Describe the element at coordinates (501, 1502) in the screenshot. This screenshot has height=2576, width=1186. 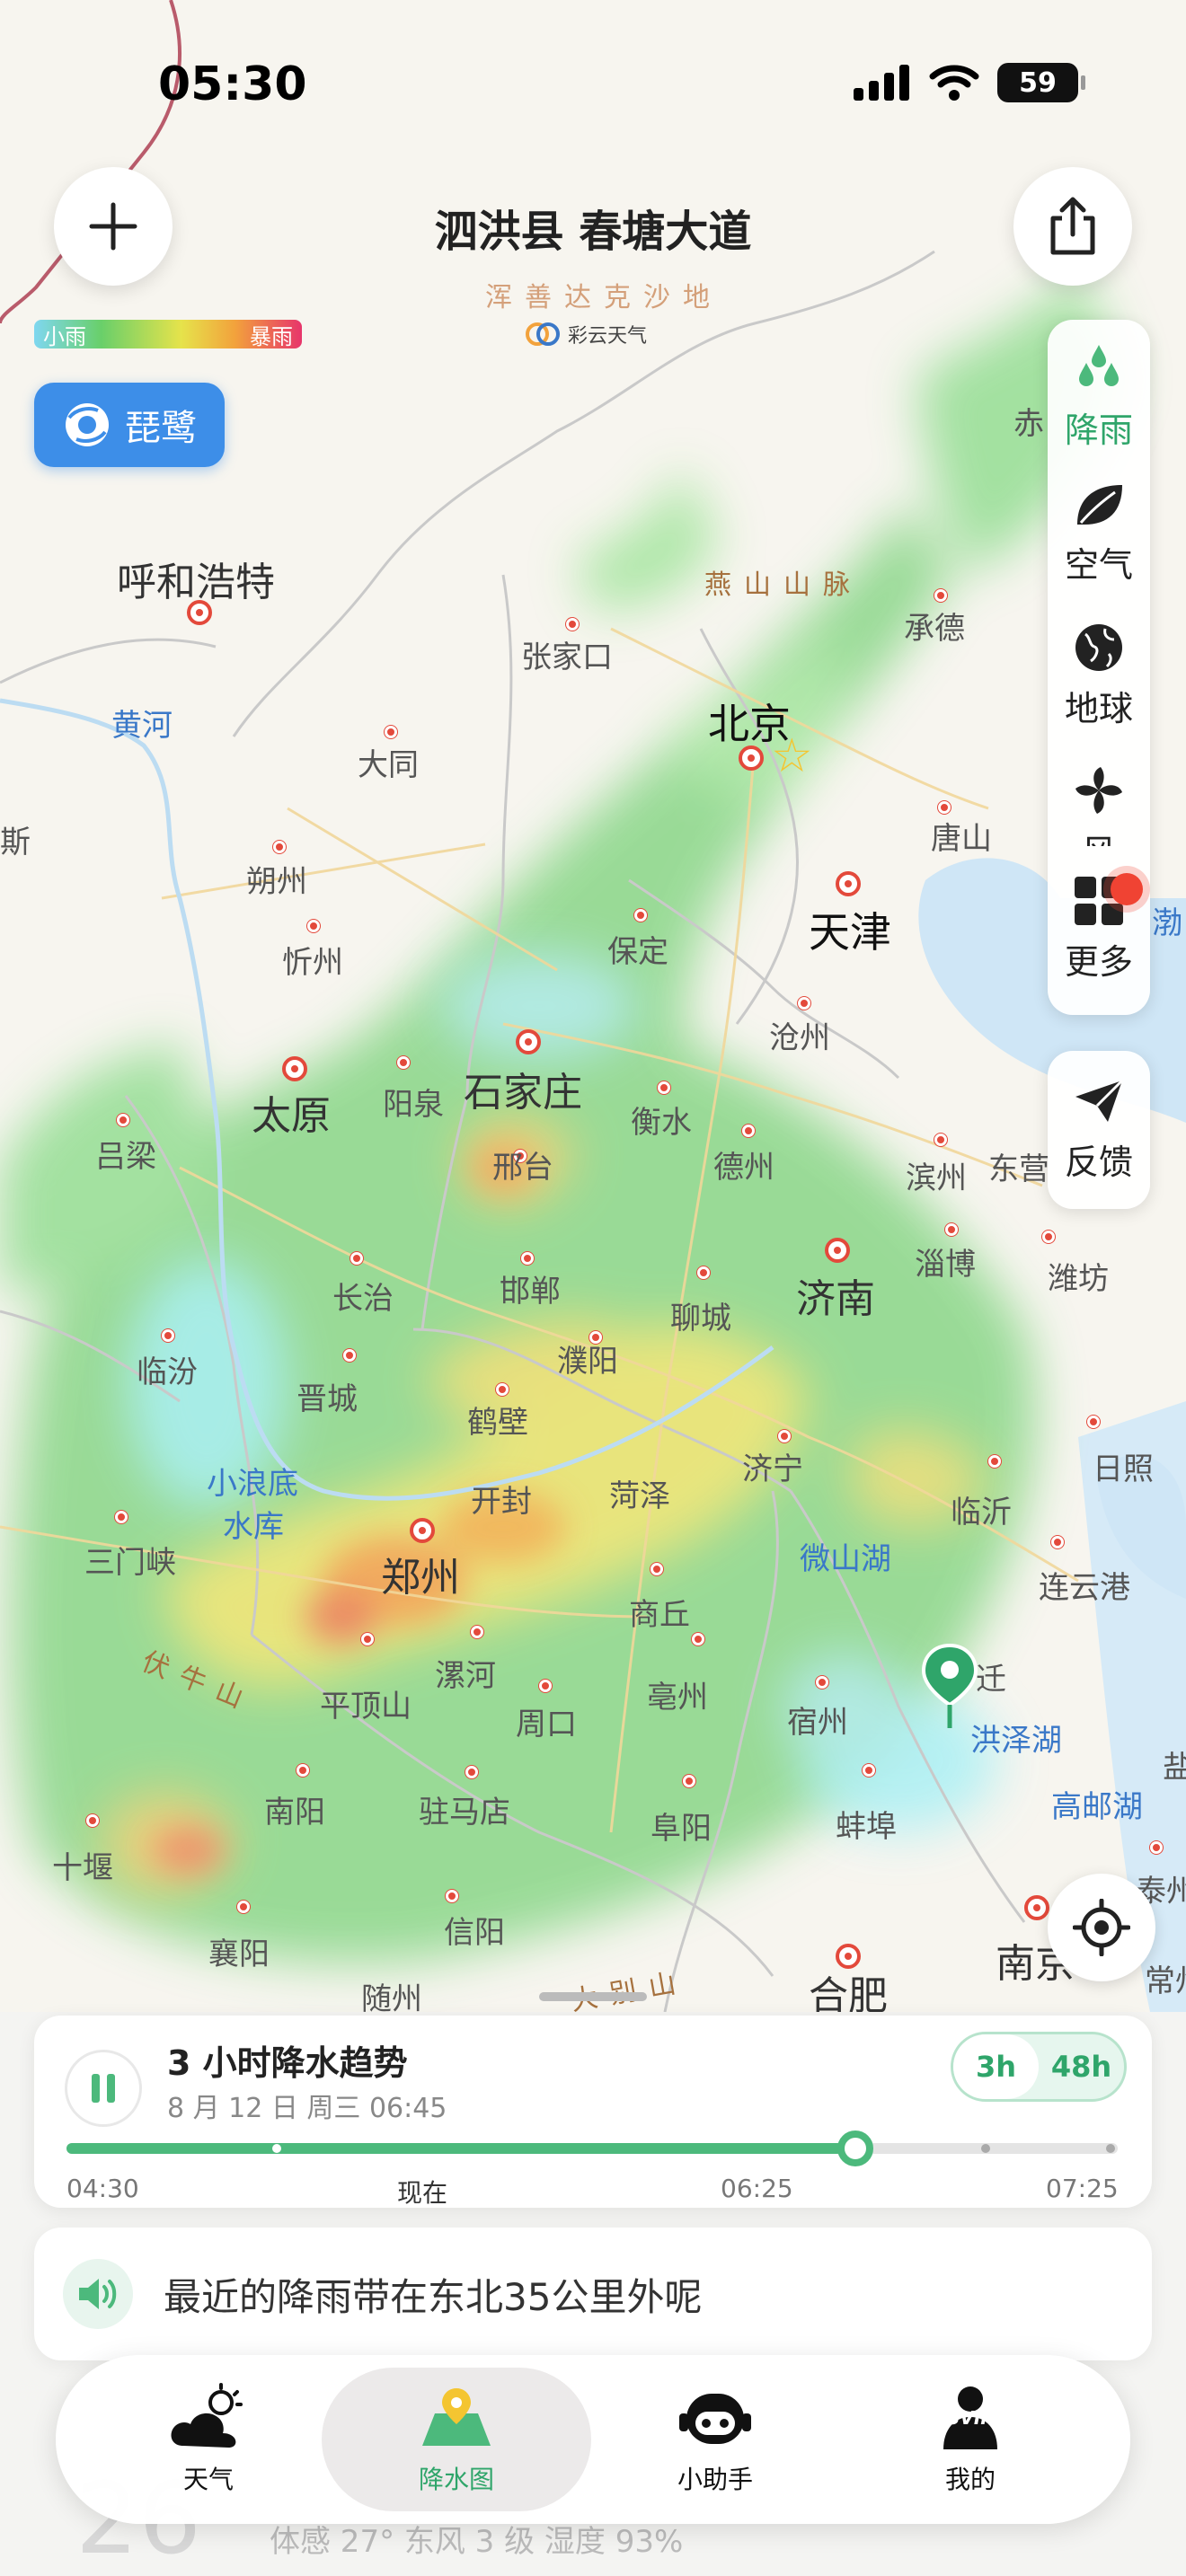
I see `city-label: 开封` at that location.